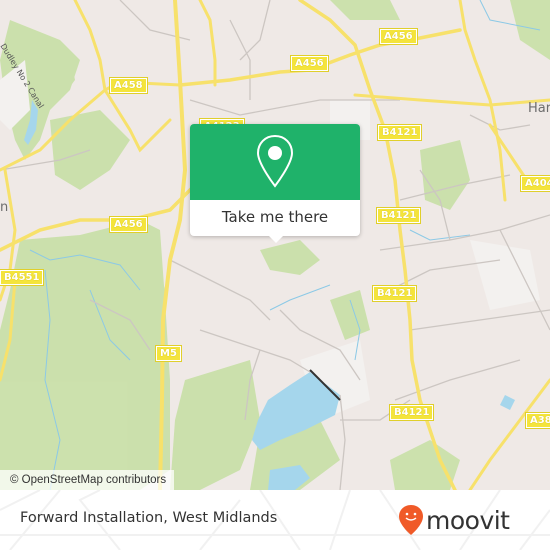 The image size is (550, 550). Describe the element at coordinates (539, 108) in the screenshot. I see `place-label-harborne: Har` at that location.